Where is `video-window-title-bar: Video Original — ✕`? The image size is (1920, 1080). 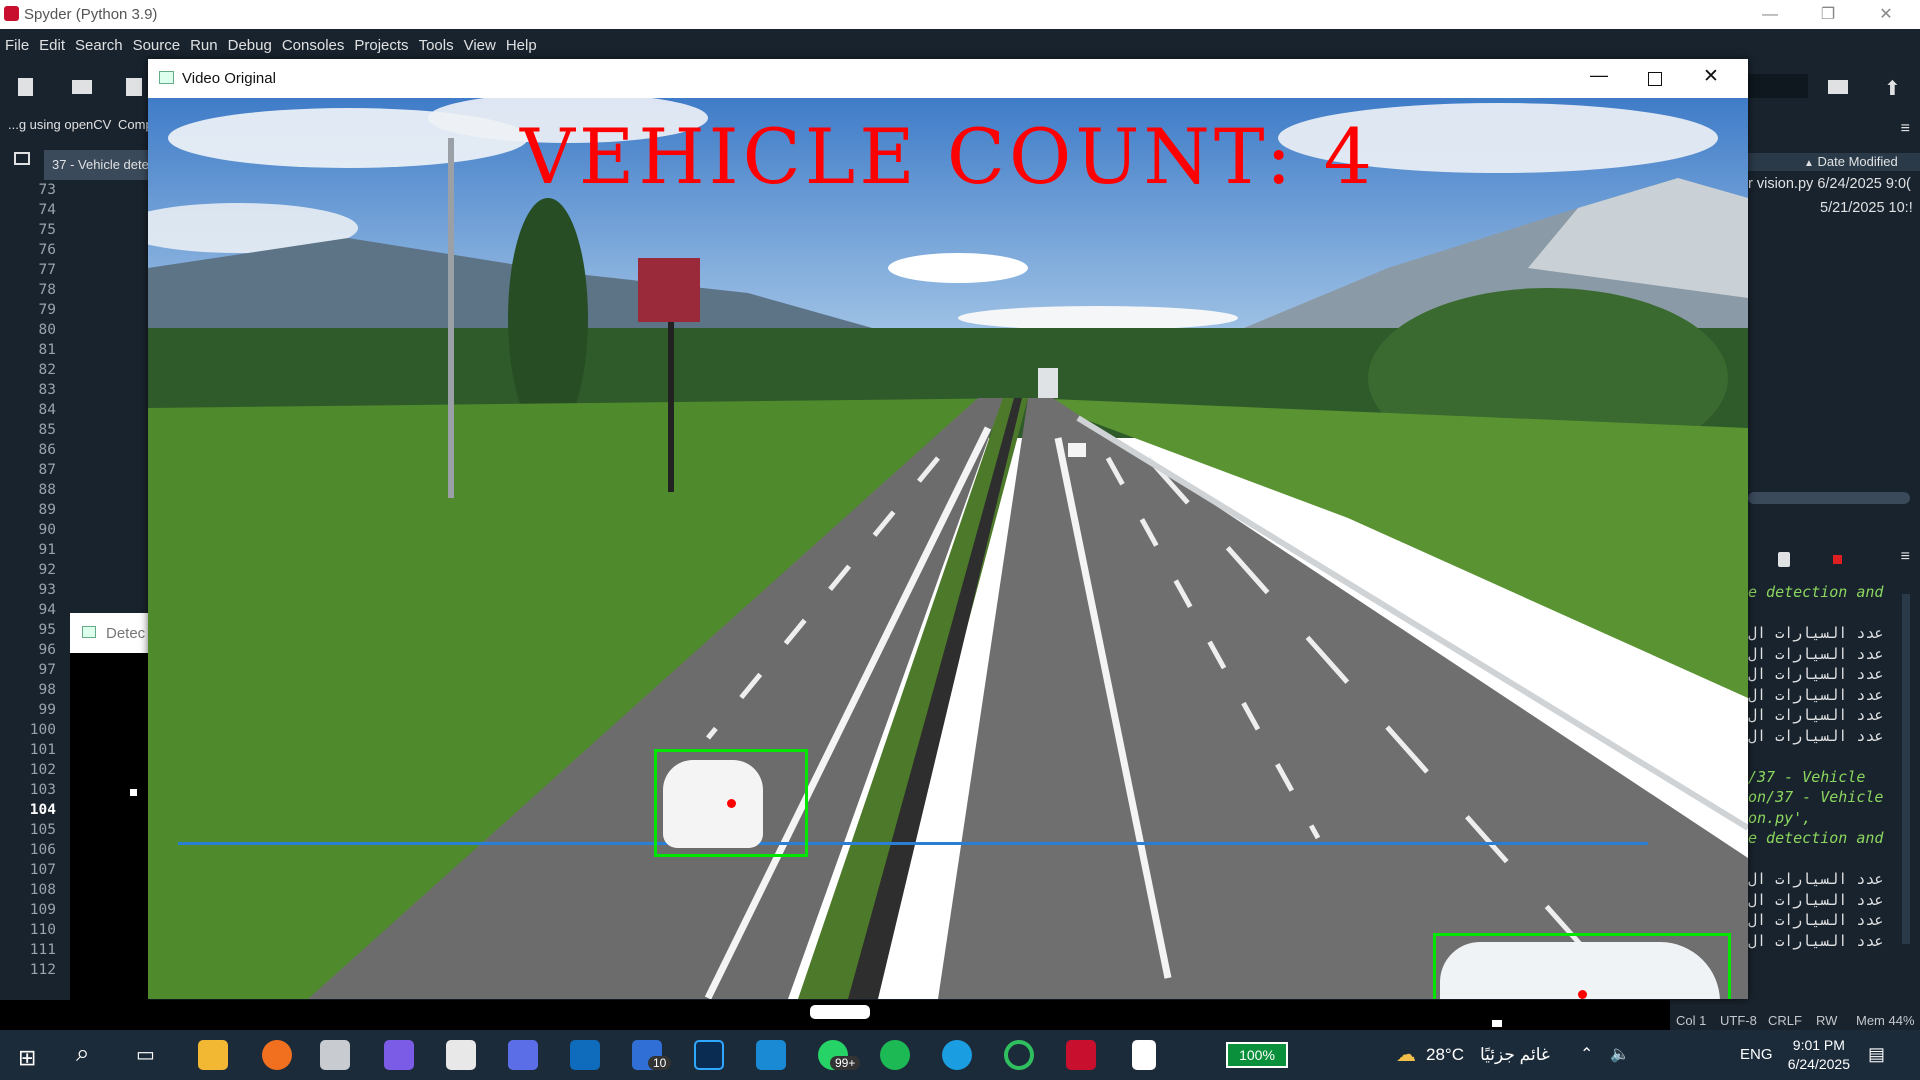
video-window-title-bar: Video Original — ✕ is located at coordinates (948, 78).